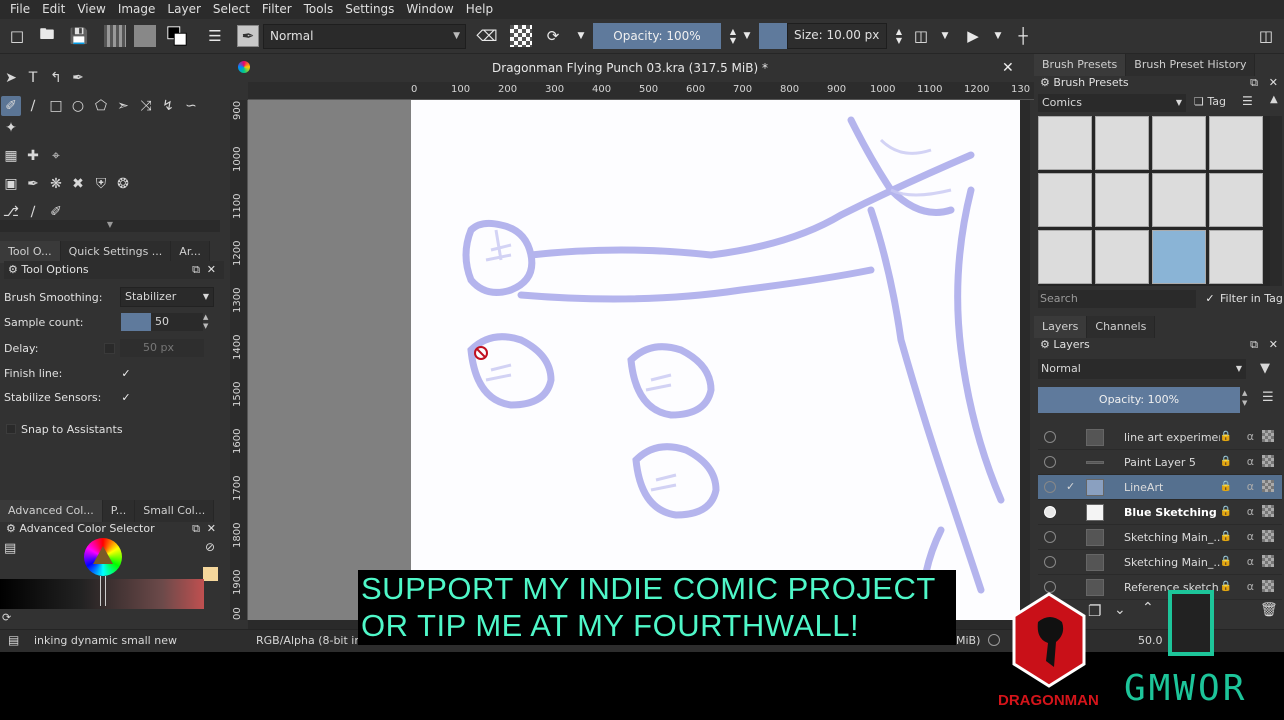  Describe the element at coordinates (53, 9) in the screenshot. I see `menu-edit: Edit` at that location.